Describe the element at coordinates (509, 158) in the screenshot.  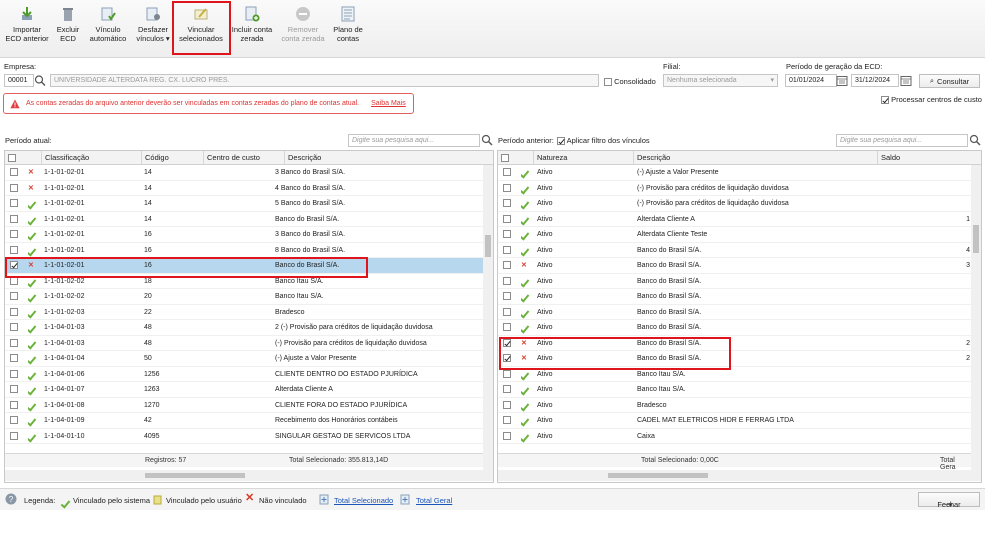
I see `select-all-checkbox` at that location.